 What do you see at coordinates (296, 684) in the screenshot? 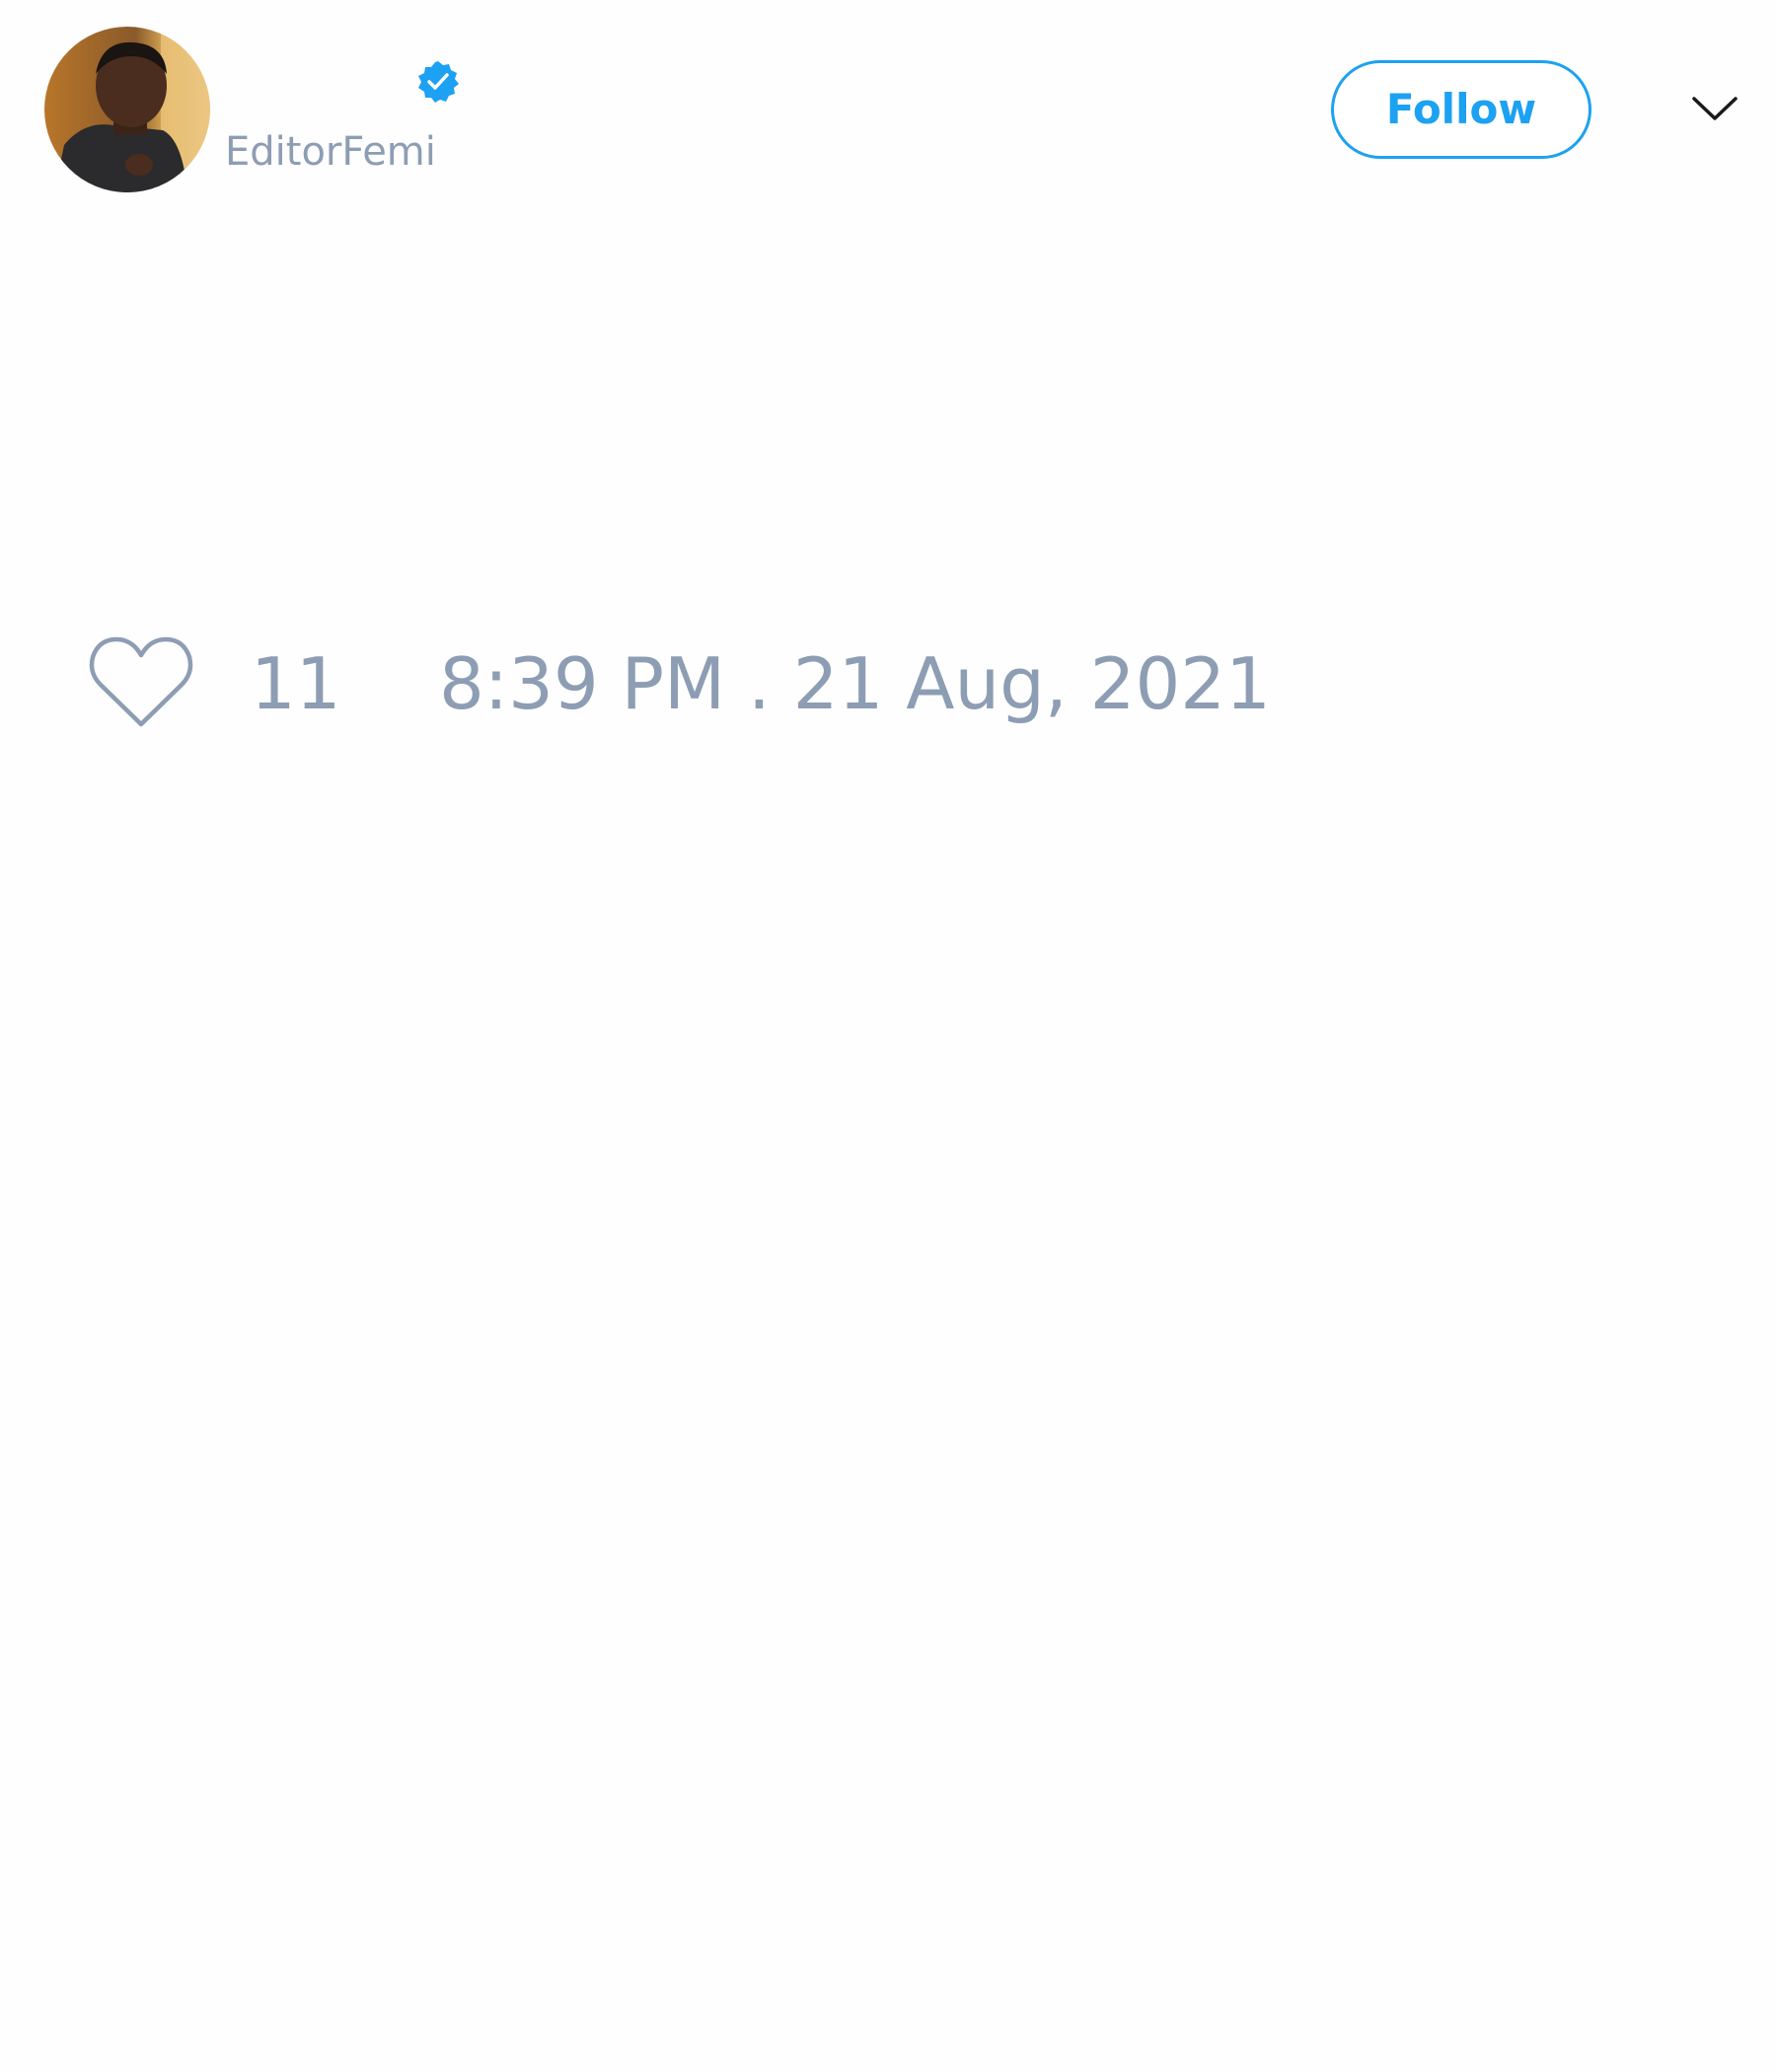
I see `like-count: 11` at bounding box center [296, 684].